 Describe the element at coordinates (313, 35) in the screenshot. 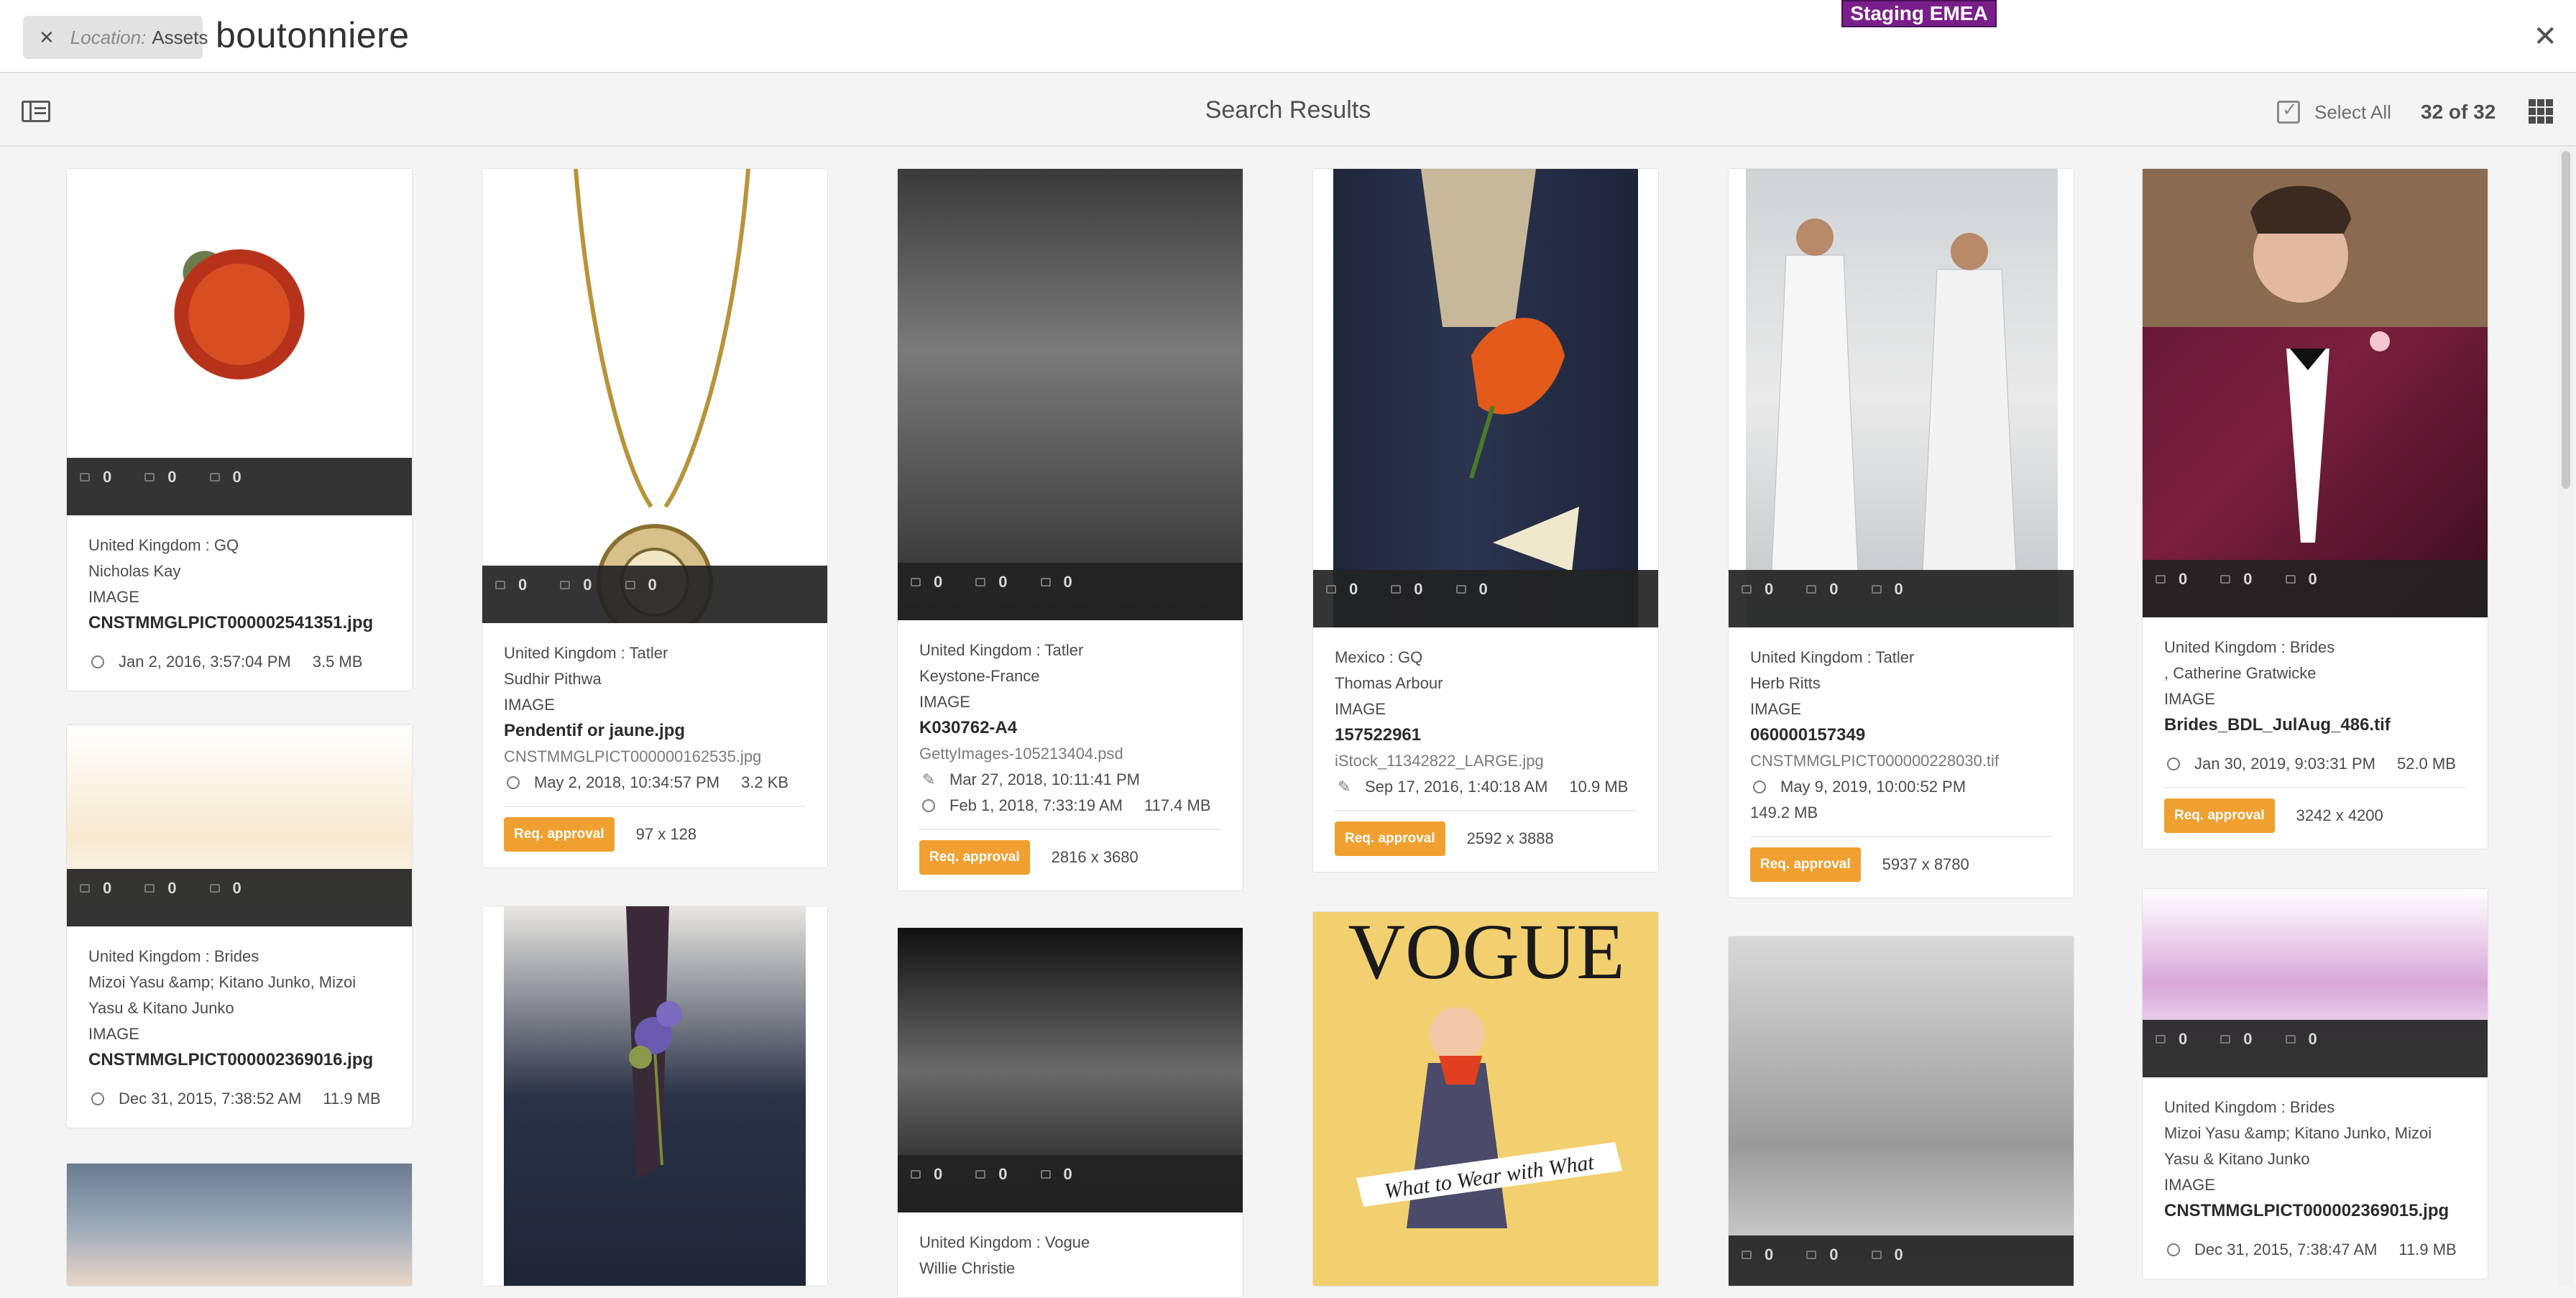

I see `search-input: boutonniere` at that location.